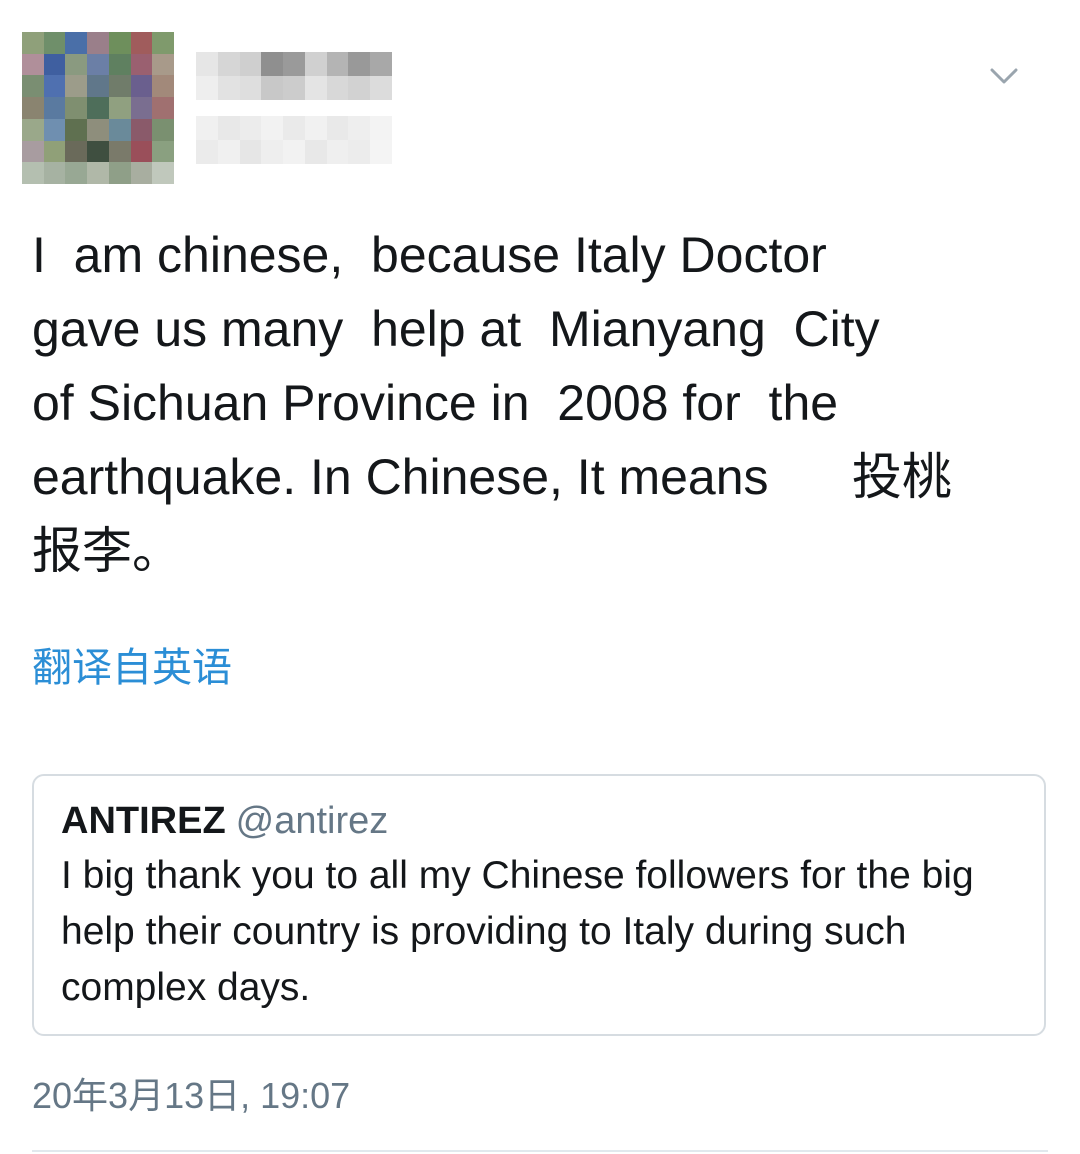 This screenshot has height=1154, width=1080. I want to click on tweet-menu-button, so click(1004, 76).